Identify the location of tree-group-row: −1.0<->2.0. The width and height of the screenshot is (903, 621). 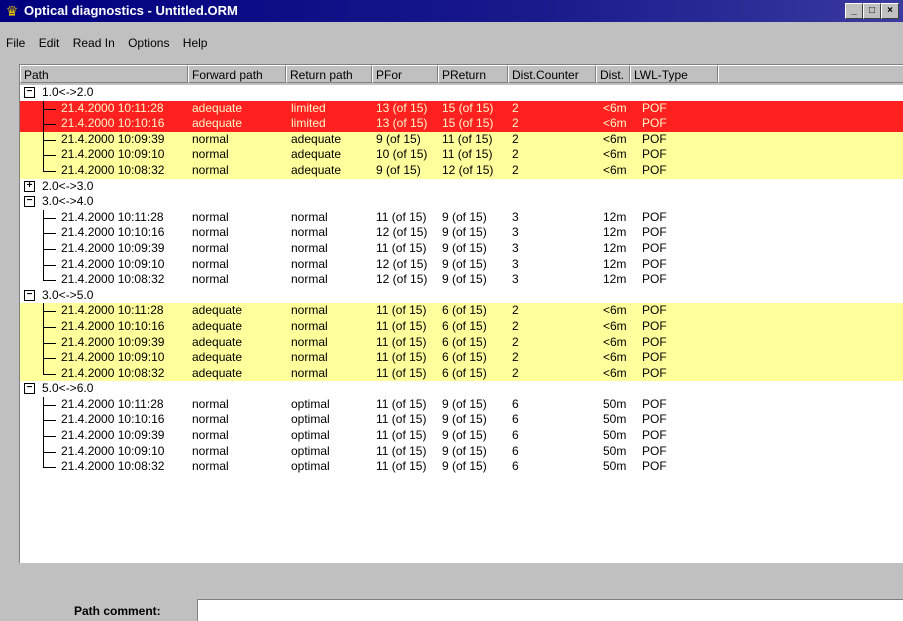
(461, 93).